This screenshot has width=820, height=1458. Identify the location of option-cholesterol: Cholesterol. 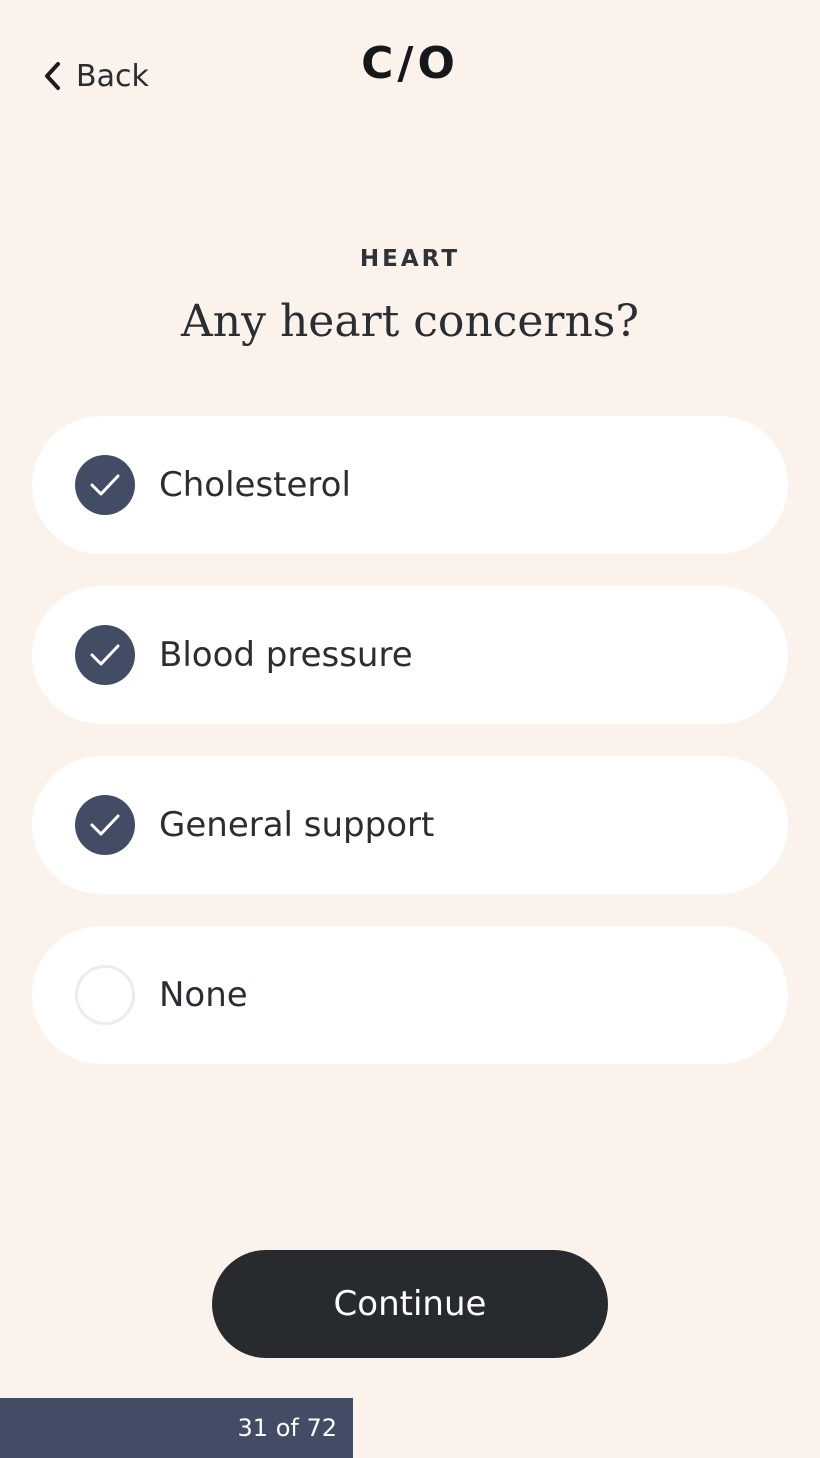
(410, 485).